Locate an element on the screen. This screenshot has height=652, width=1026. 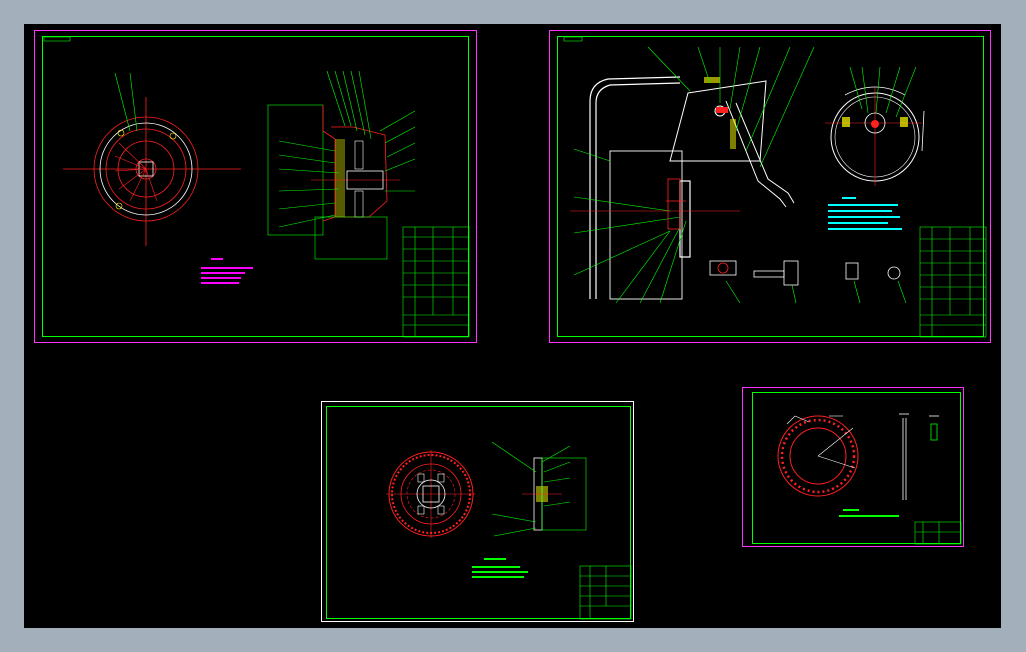
friction-plate-front-view is located at coordinates (818, 456).